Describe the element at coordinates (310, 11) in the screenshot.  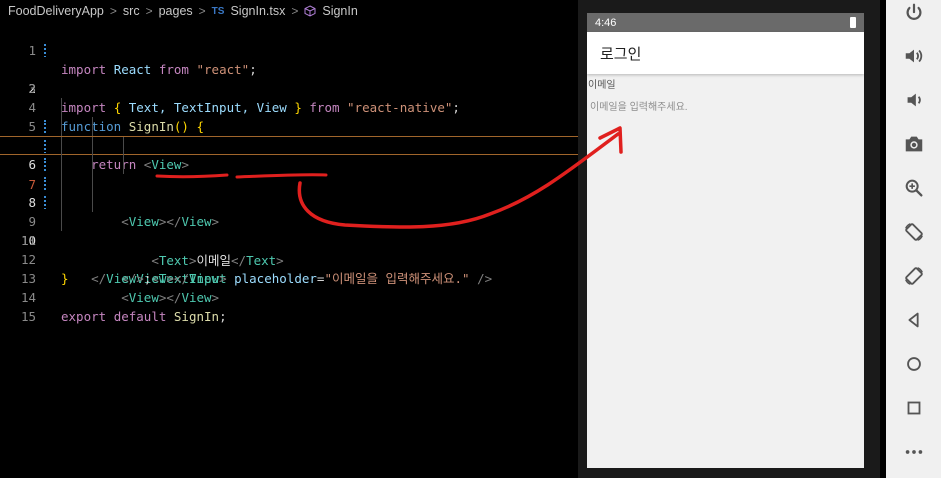
I see `symbol-cube-icon` at that location.